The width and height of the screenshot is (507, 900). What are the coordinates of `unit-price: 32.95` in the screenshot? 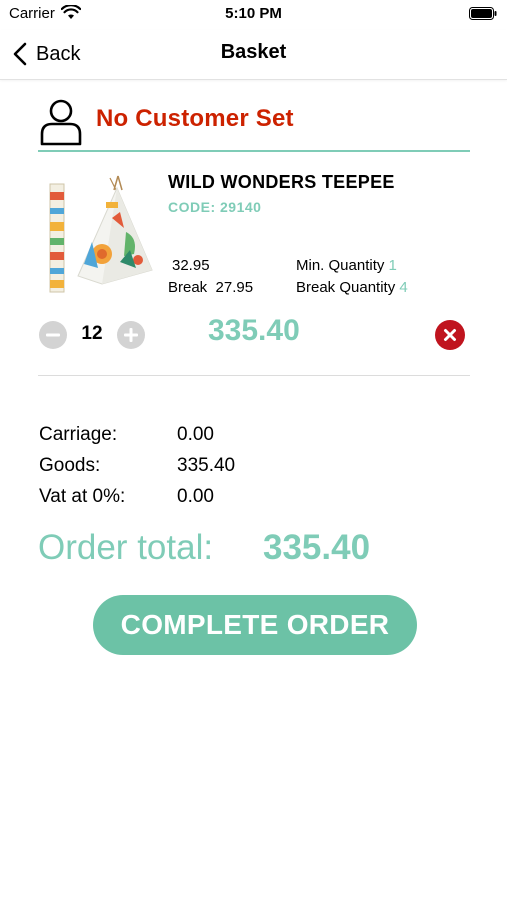 It's located at (191, 265).